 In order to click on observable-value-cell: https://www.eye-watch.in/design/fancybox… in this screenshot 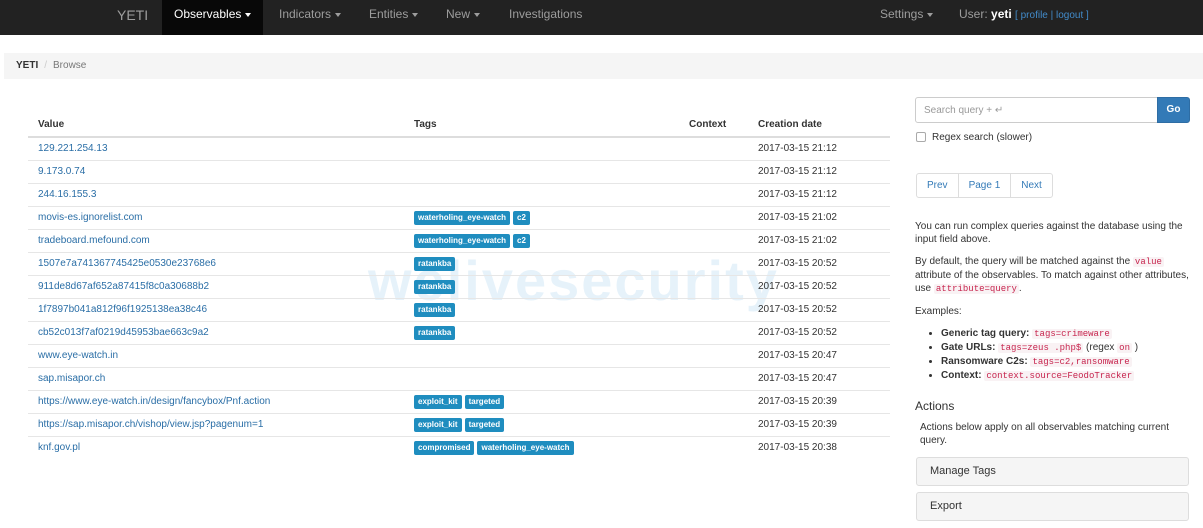, I will do `click(216, 401)`.